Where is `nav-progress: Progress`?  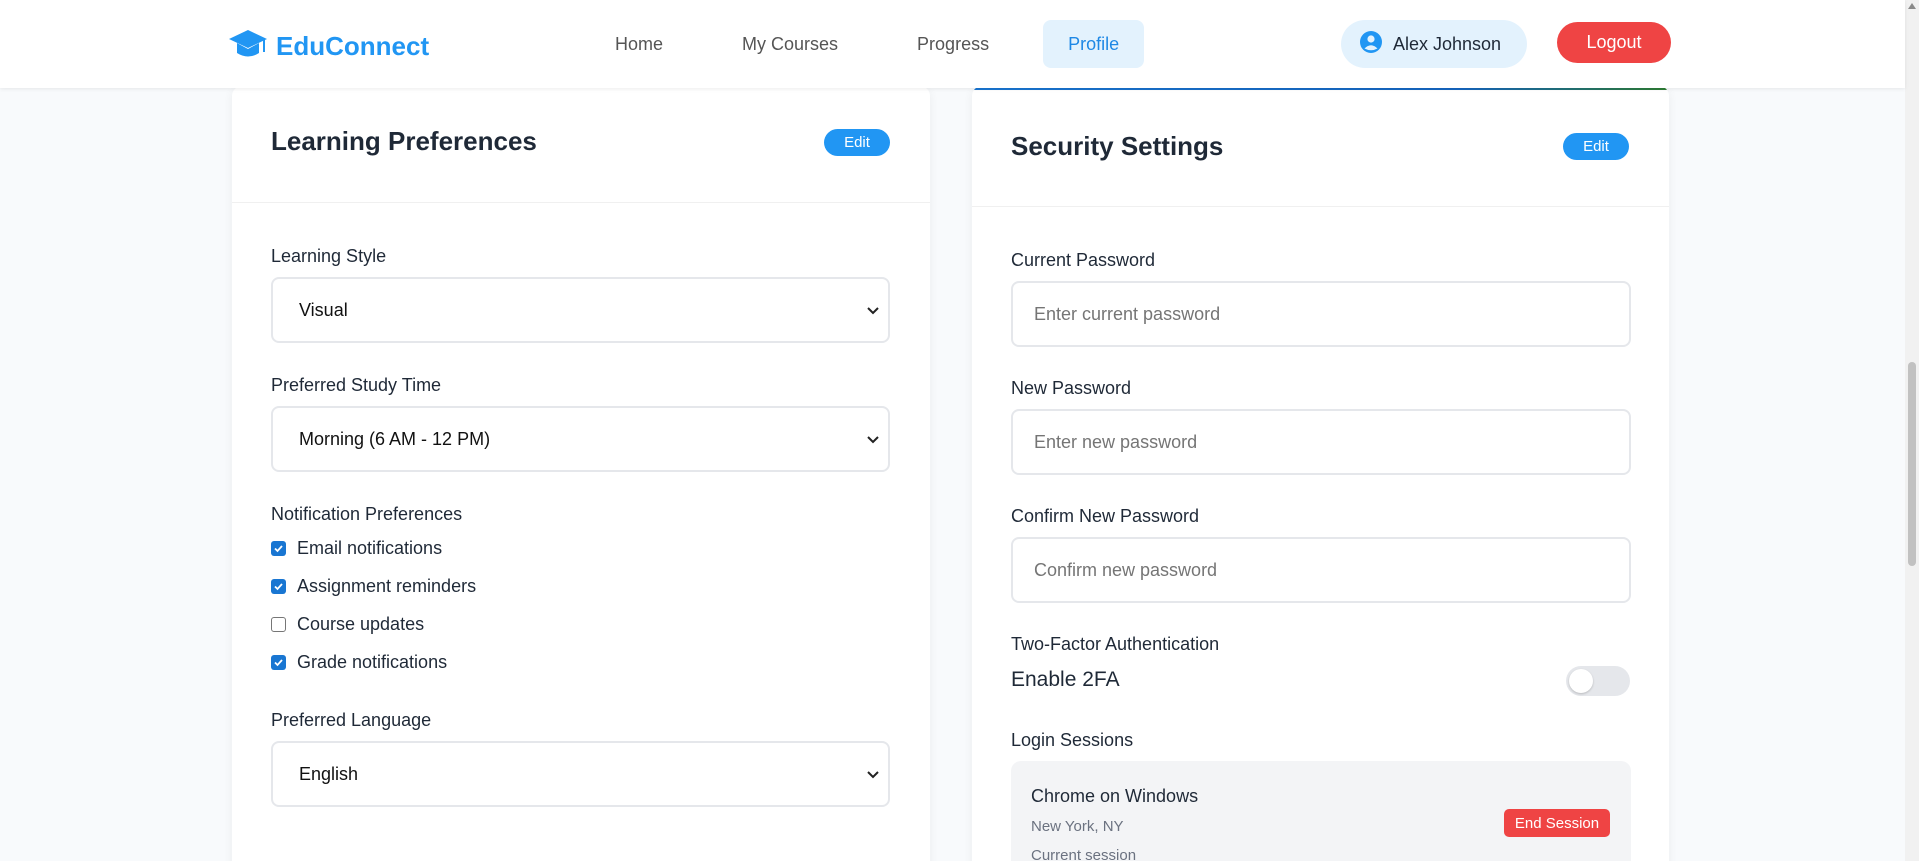
nav-progress: Progress is located at coordinates (953, 44).